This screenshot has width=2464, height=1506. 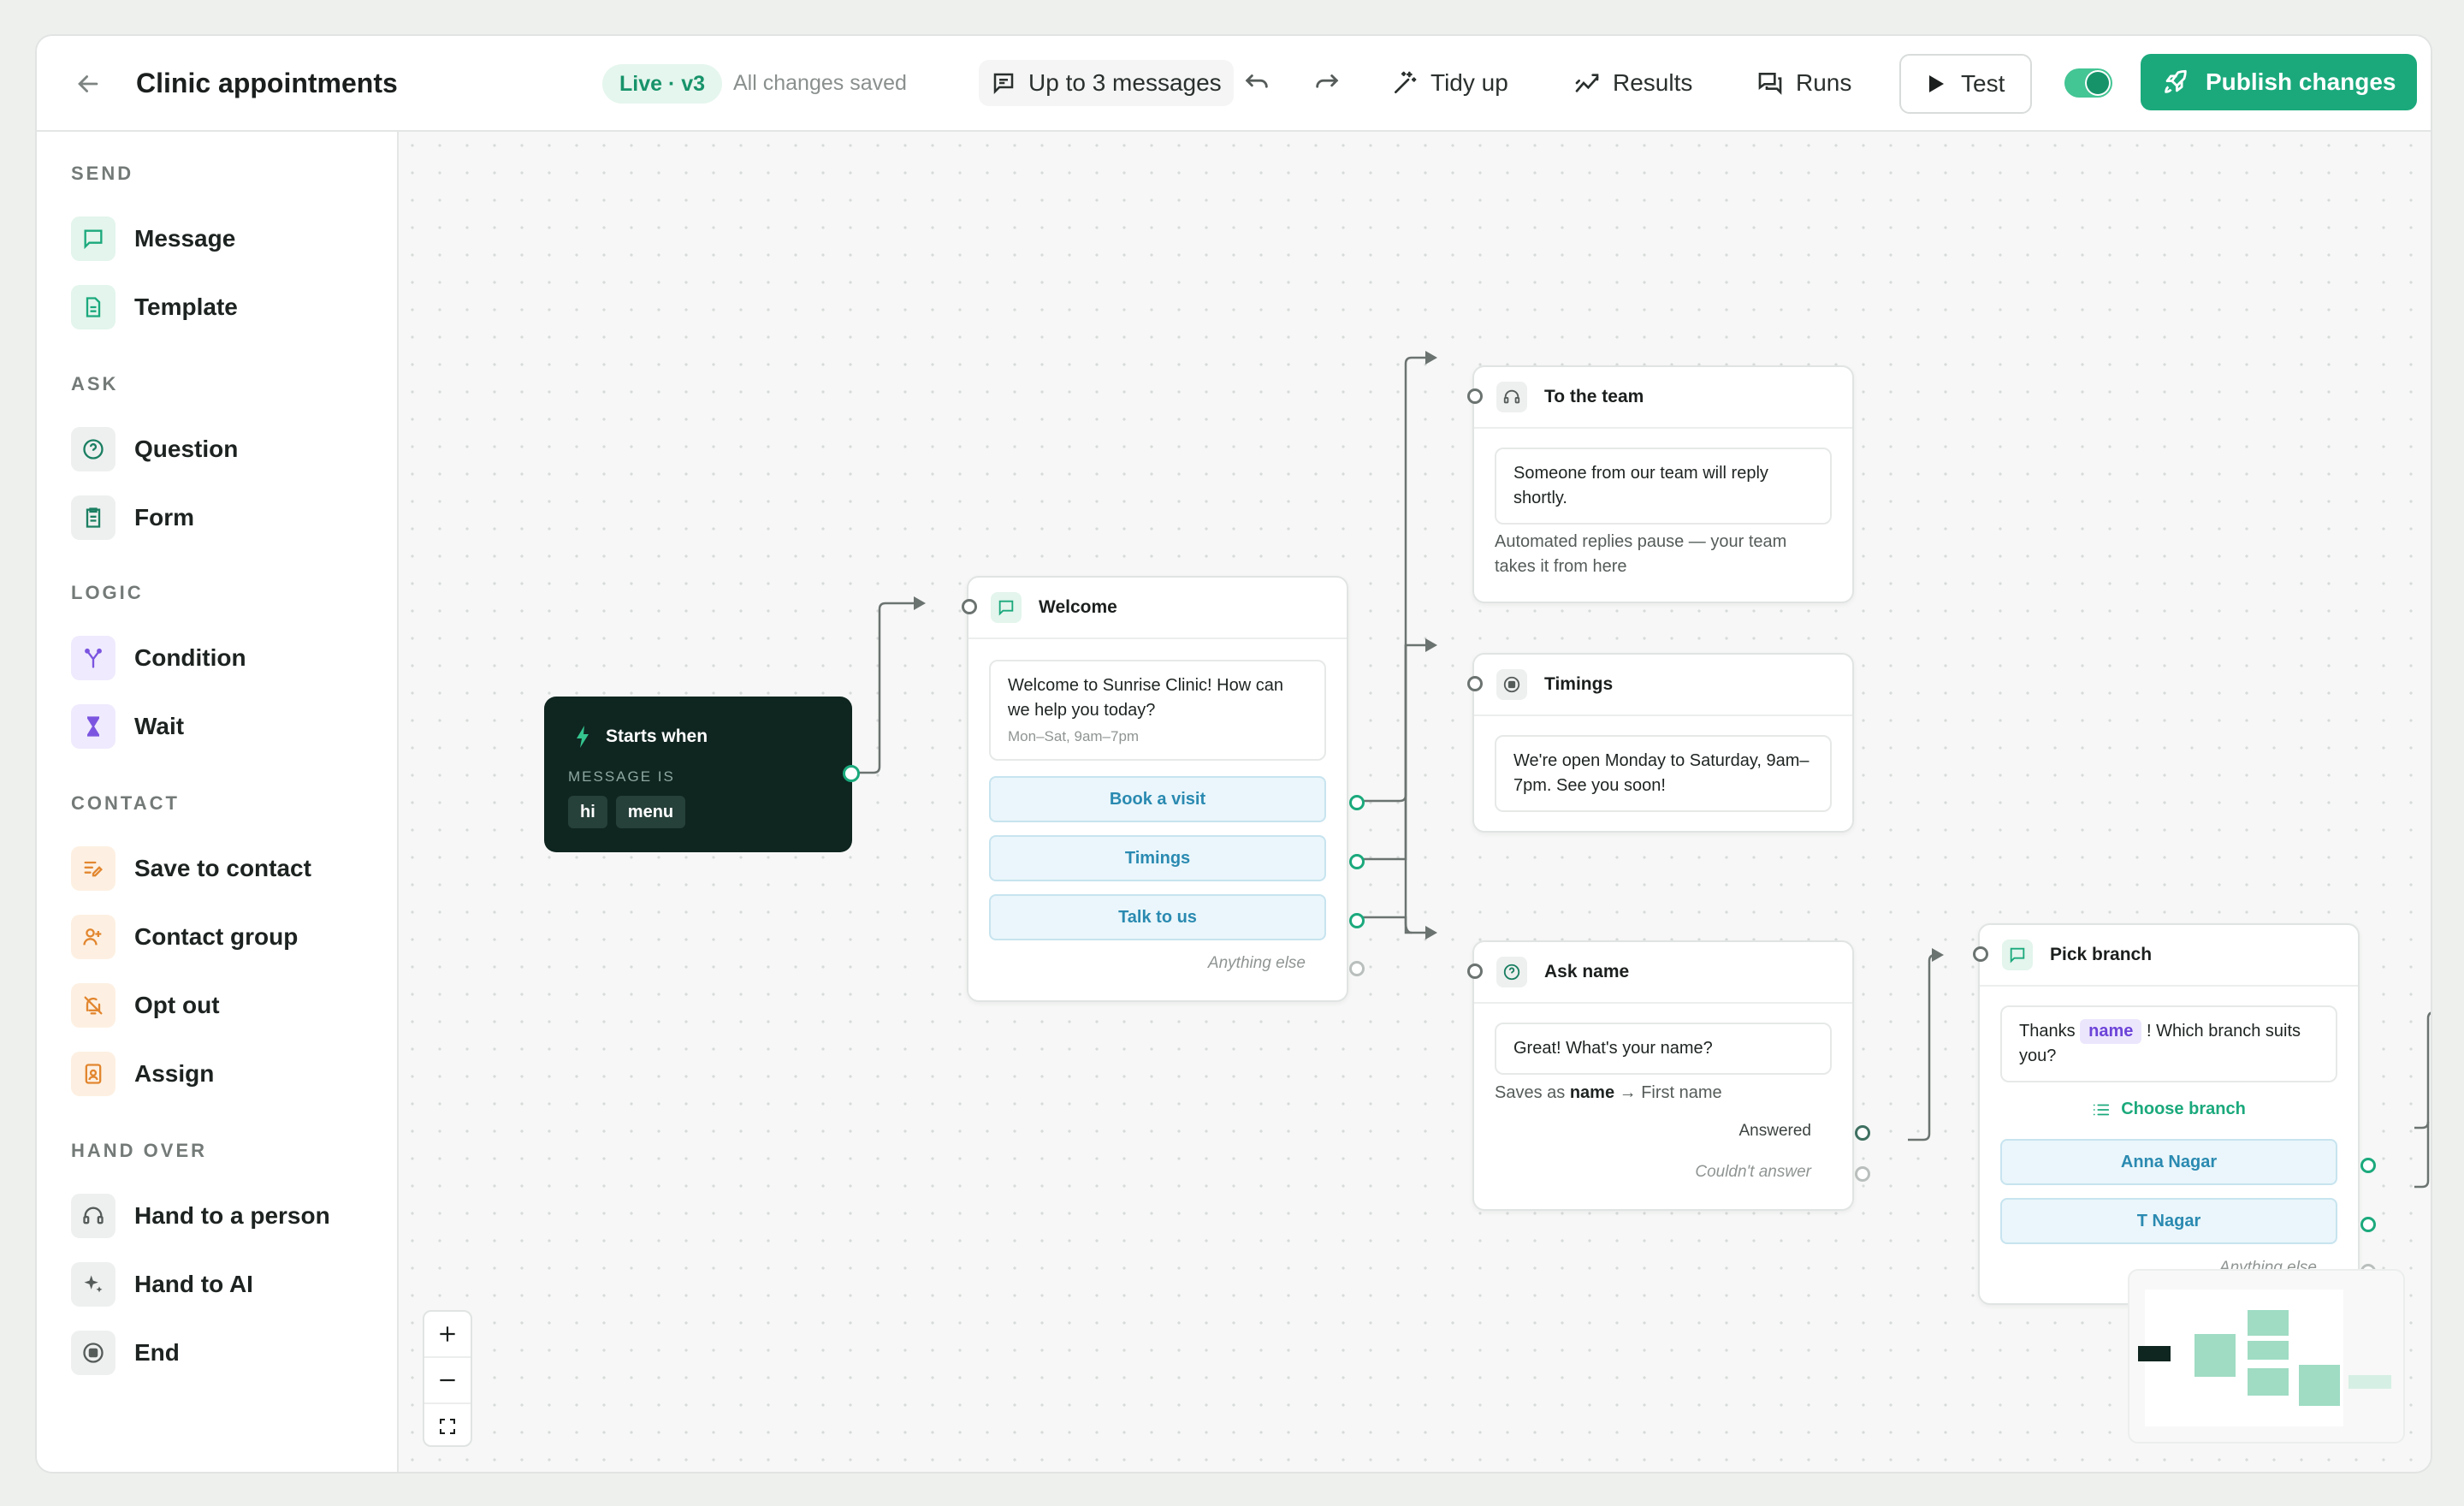 What do you see at coordinates (139, 1150) in the screenshot?
I see `section-handover: HAND OVER` at bounding box center [139, 1150].